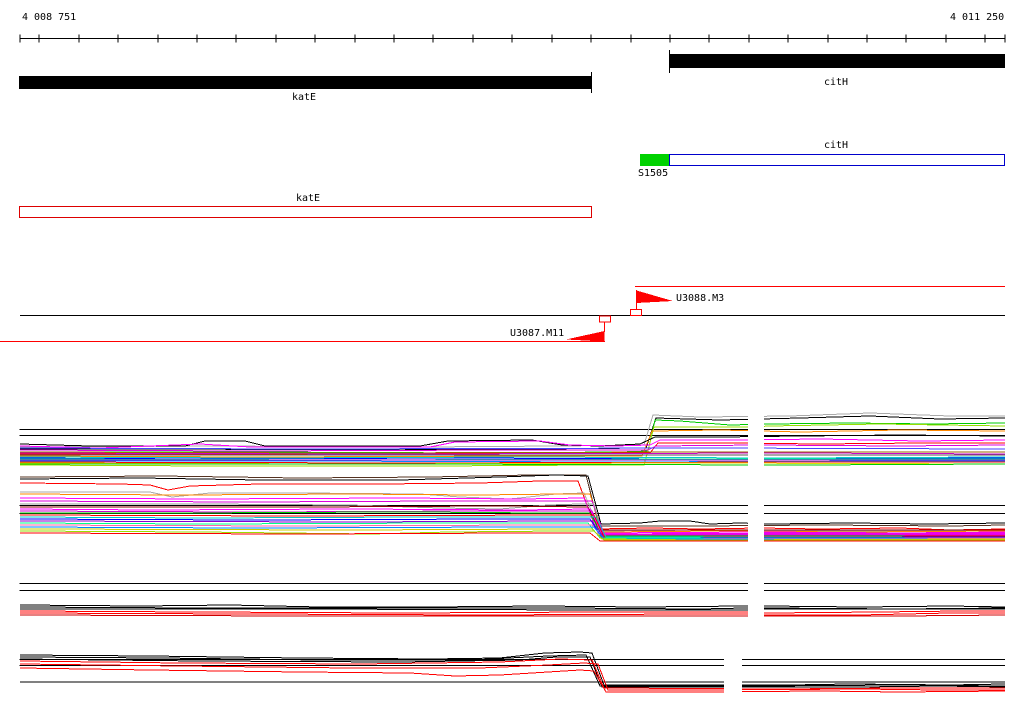 This screenshot has width=1024, height=714. I want to click on gene-bar-katE, so click(305, 82).